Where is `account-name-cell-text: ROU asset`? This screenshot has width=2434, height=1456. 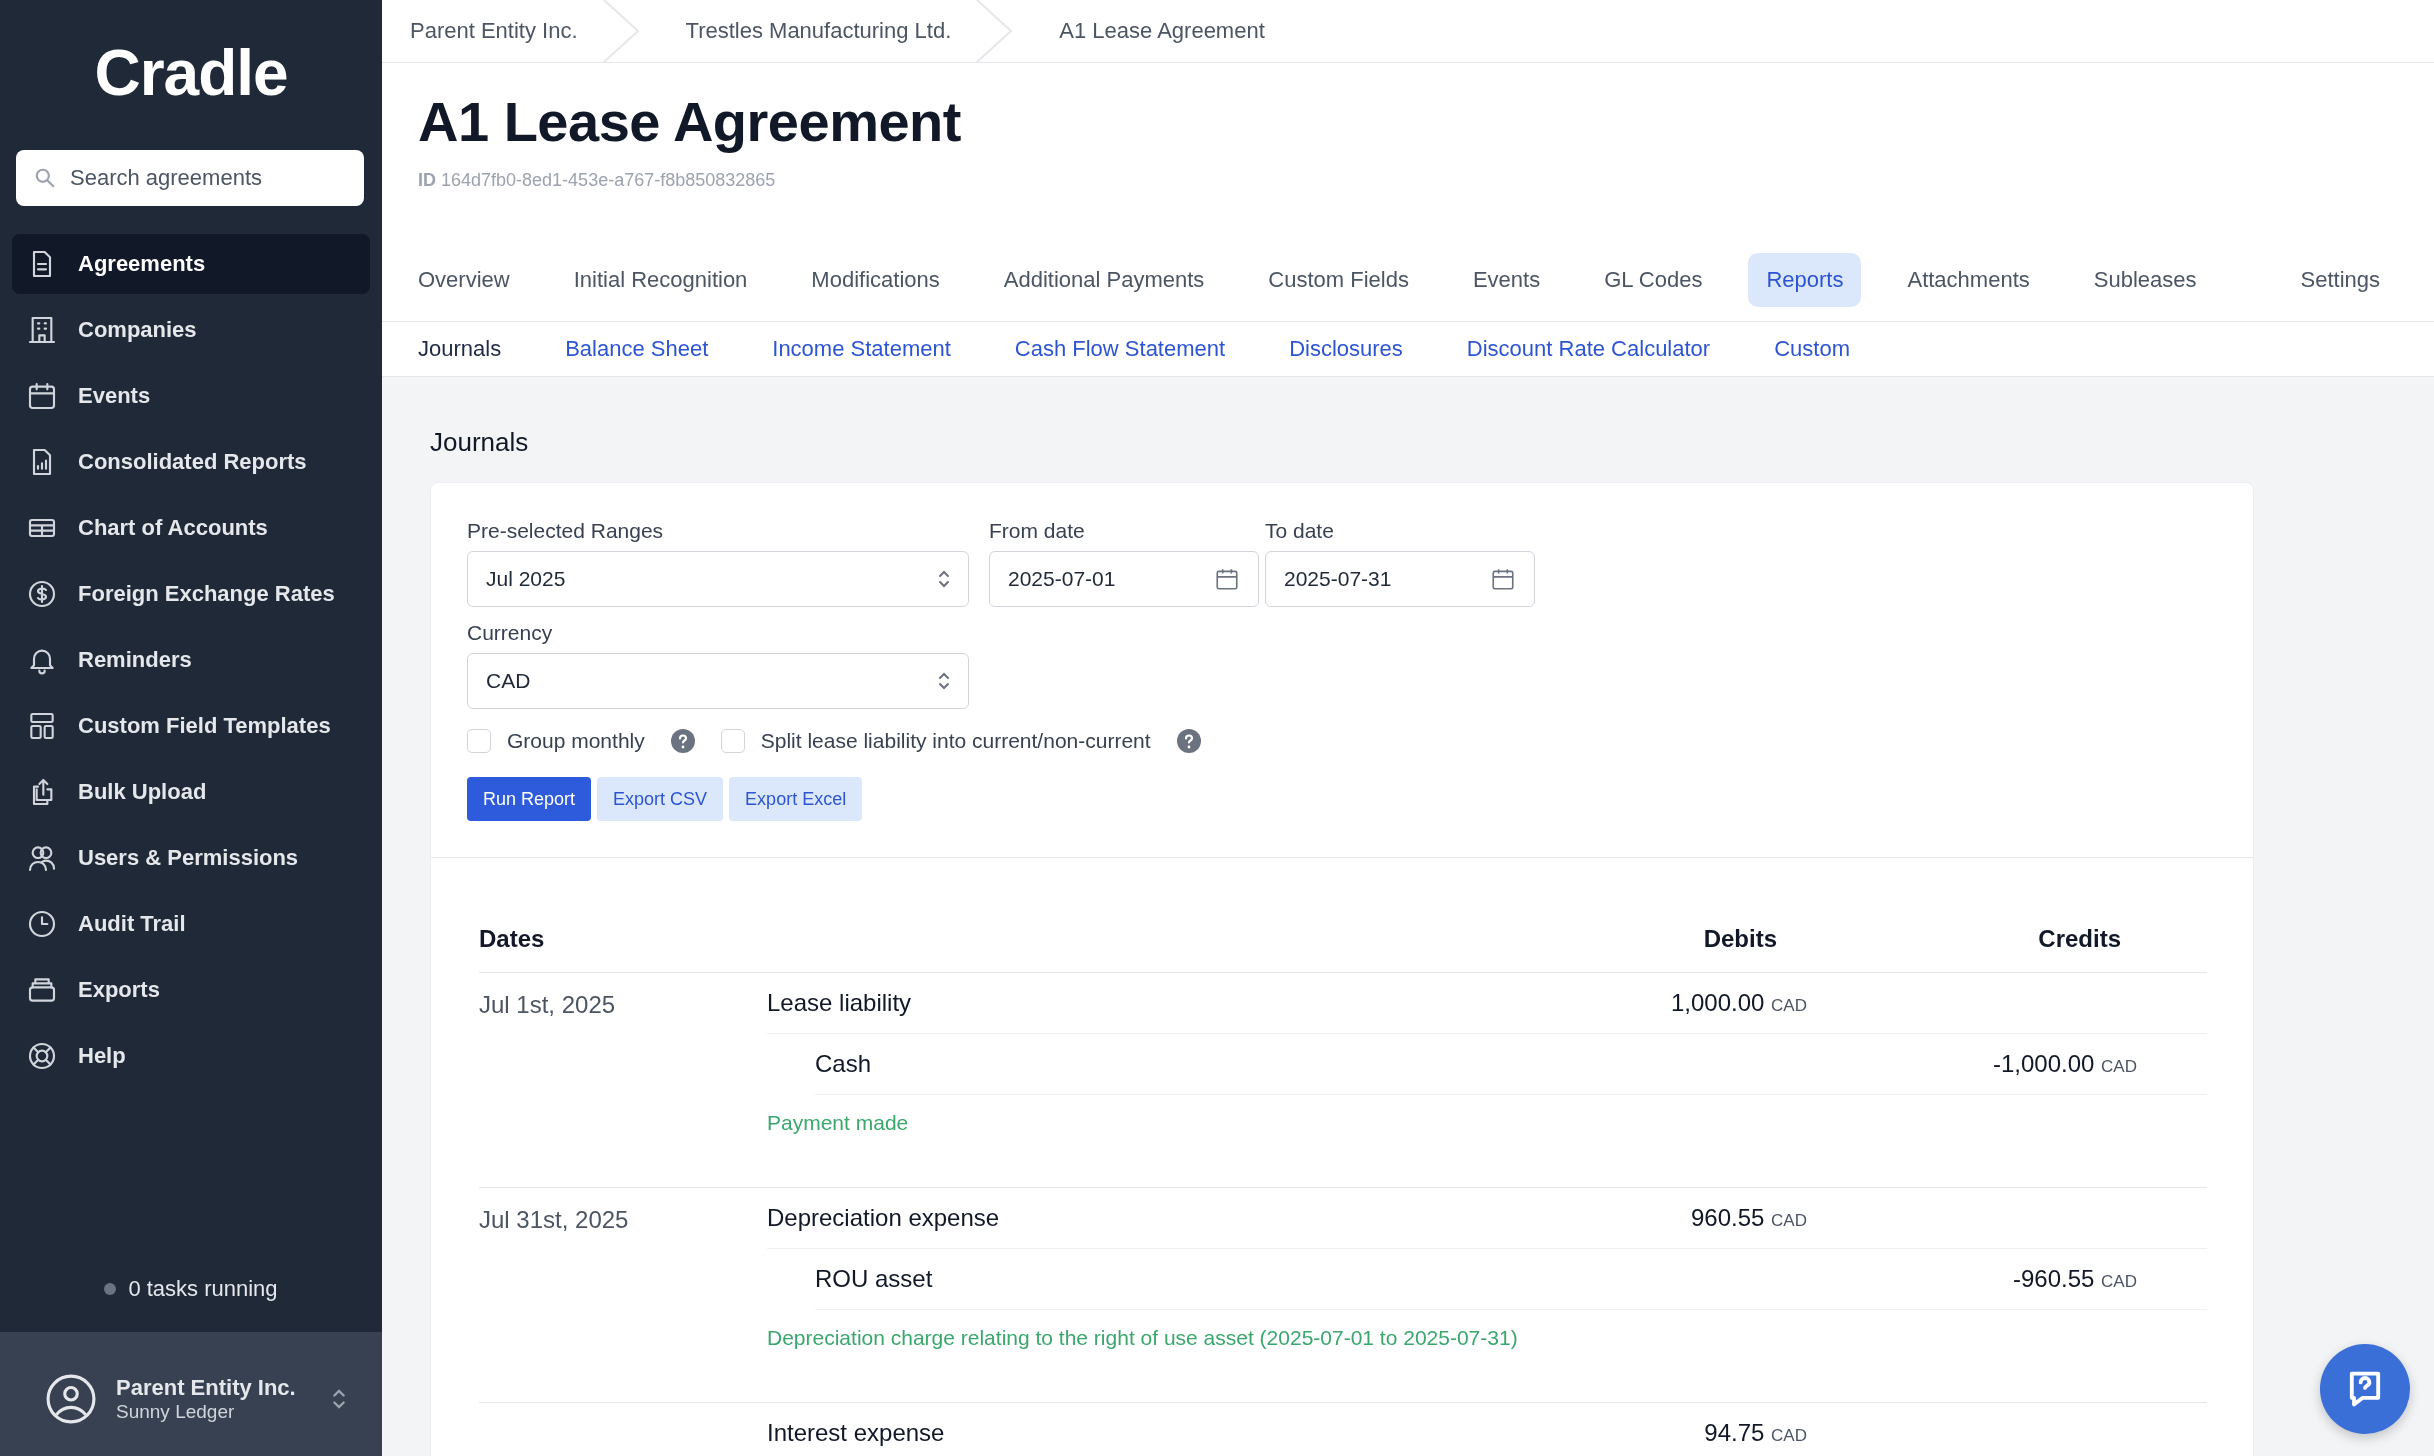 account-name-cell-text: ROU asset is located at coordinates (874, 1279).